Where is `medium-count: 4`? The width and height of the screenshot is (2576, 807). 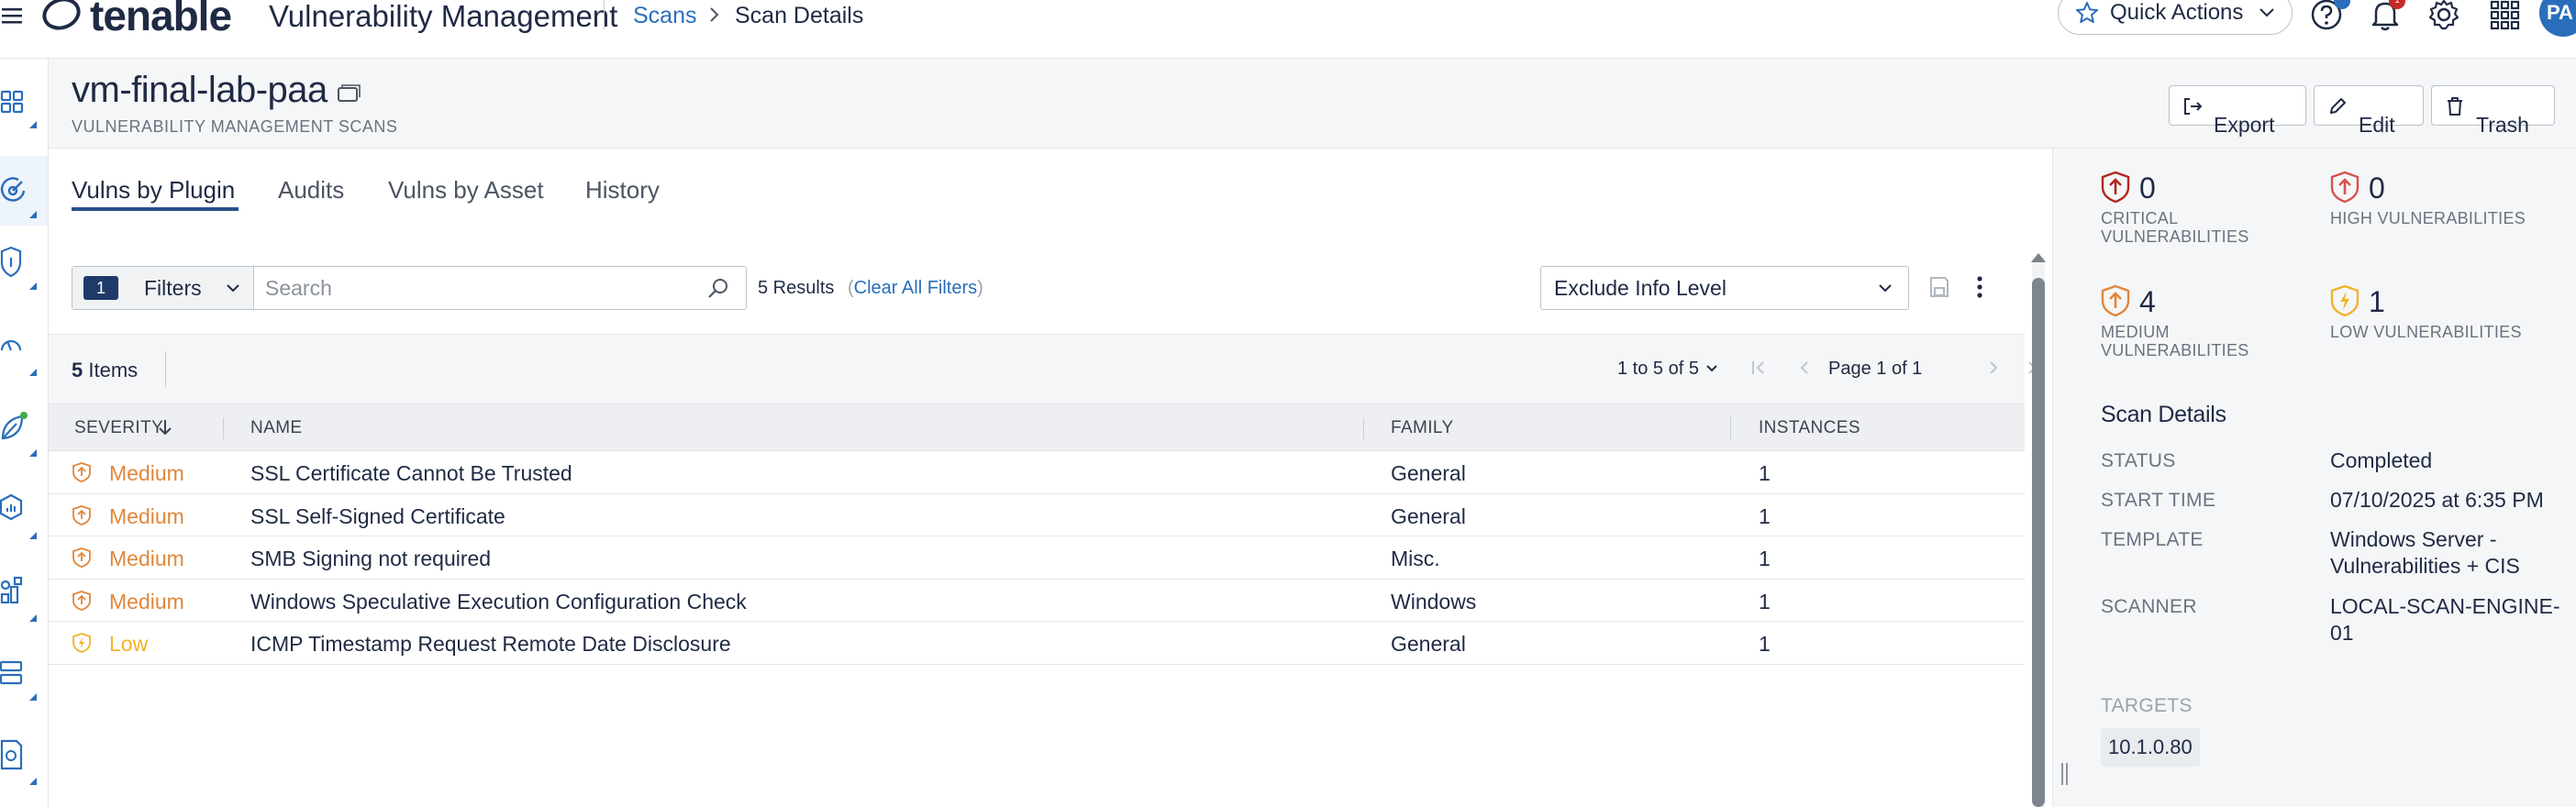
medium-count: 4 is located at coordinates (2147, 301).